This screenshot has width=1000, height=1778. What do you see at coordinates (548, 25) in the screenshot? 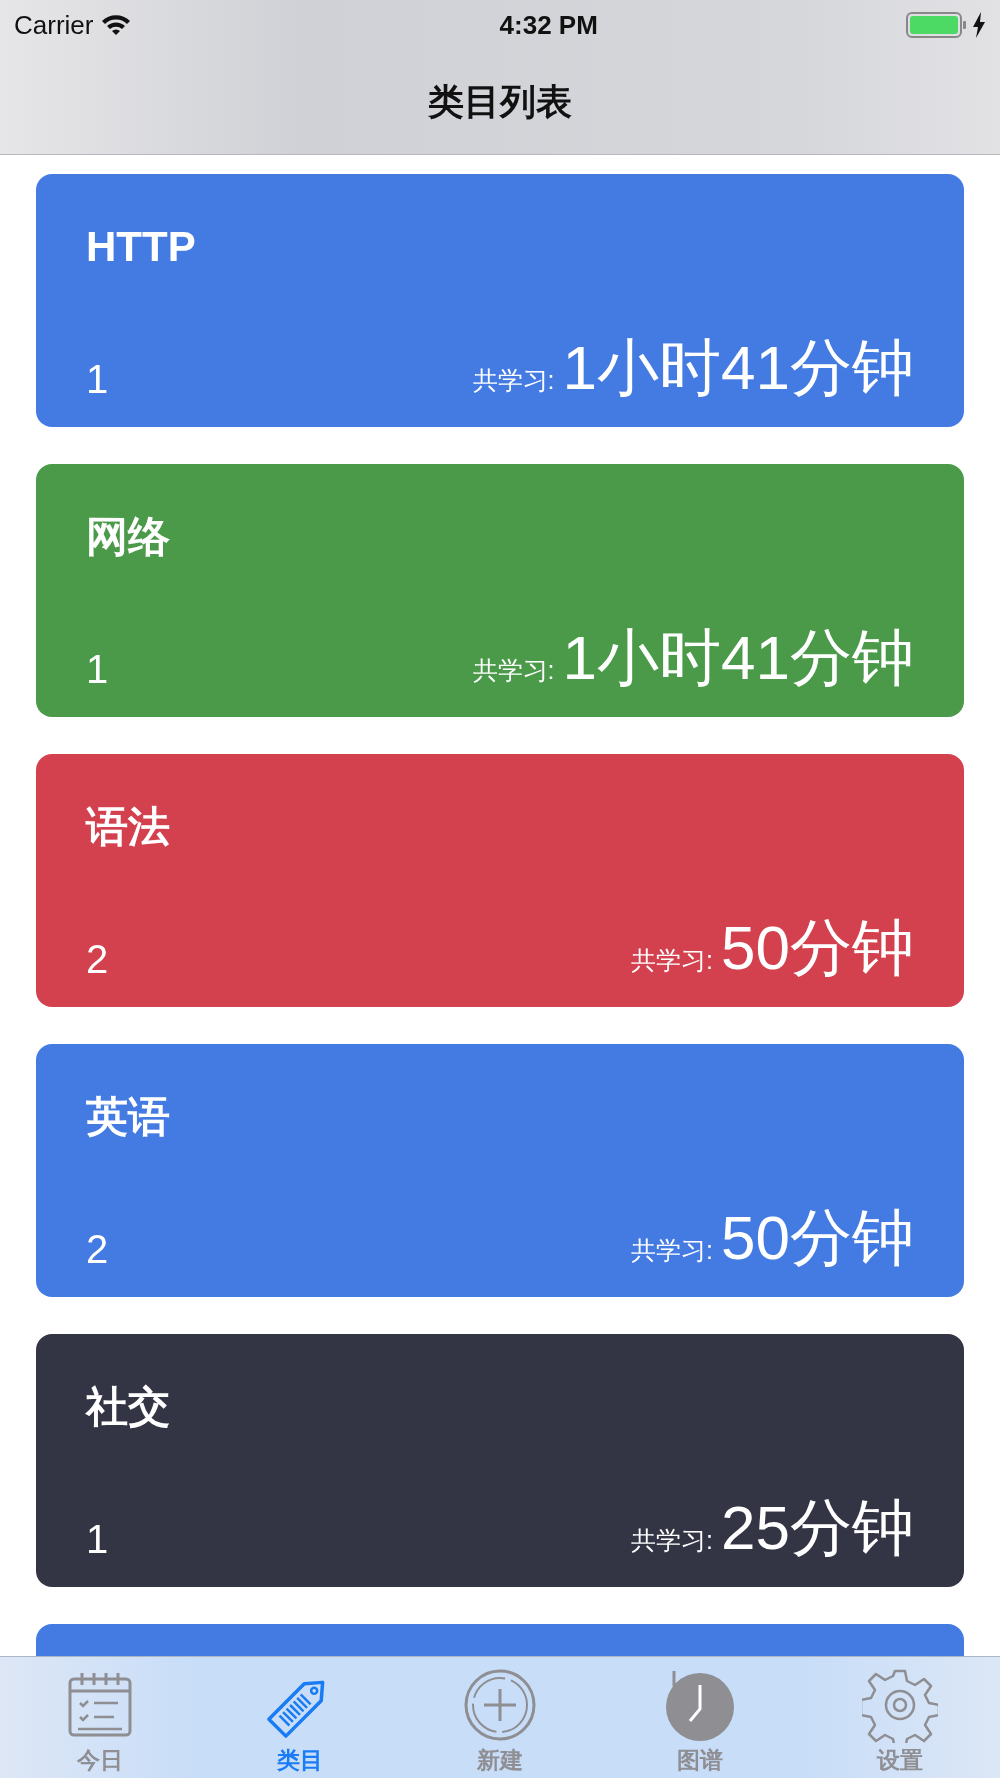
I see `status-time: 4:32 PM` at bounding box center [548, 25].